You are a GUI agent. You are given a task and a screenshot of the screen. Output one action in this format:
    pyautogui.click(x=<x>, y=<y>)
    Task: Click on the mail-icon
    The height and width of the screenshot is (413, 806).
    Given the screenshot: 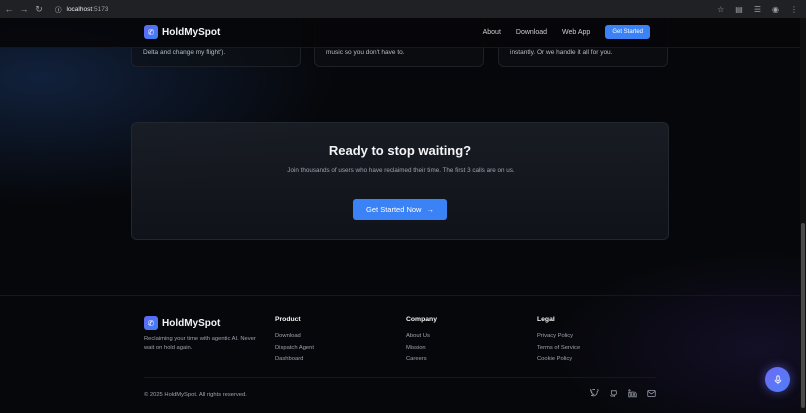 What is the action you would take?
    pyautogui.click(x=651, y=394)
    